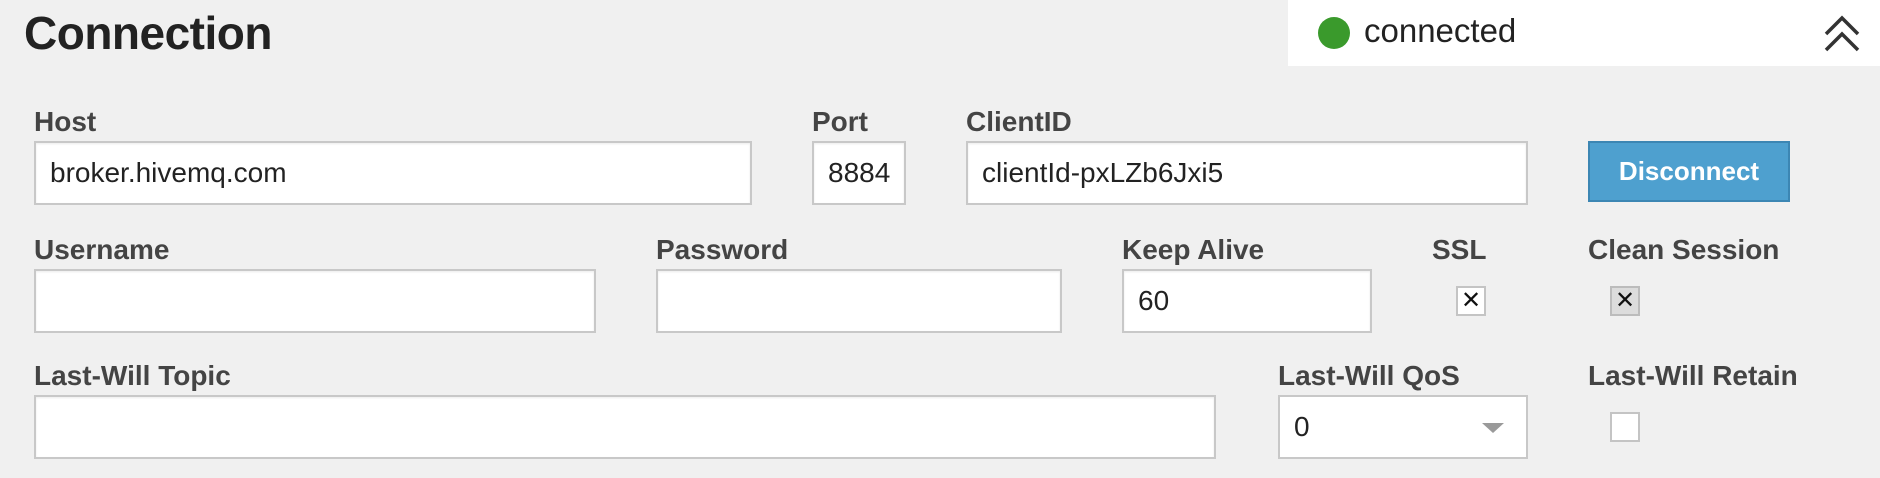 The width and height of the screenshot is (1880, 478). Describe the element at coordinates (1693, 375) in the screenshot. I see `lastwill-retain-label: Last-Will Retain` at that location.